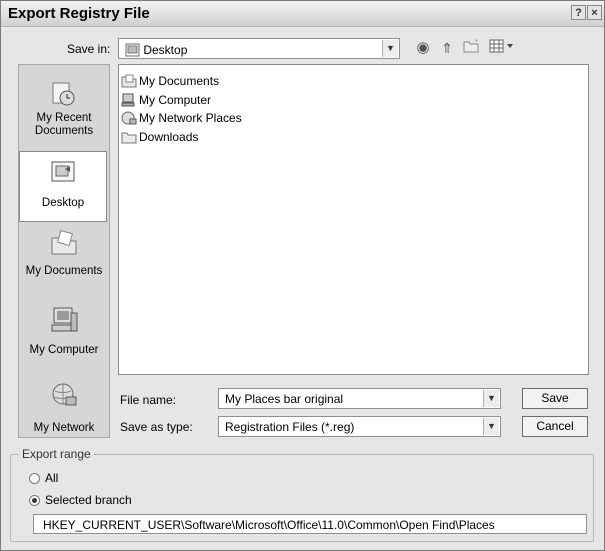 The image size is (605, 551). I want to click on close-button: ×, so click(594, 12).